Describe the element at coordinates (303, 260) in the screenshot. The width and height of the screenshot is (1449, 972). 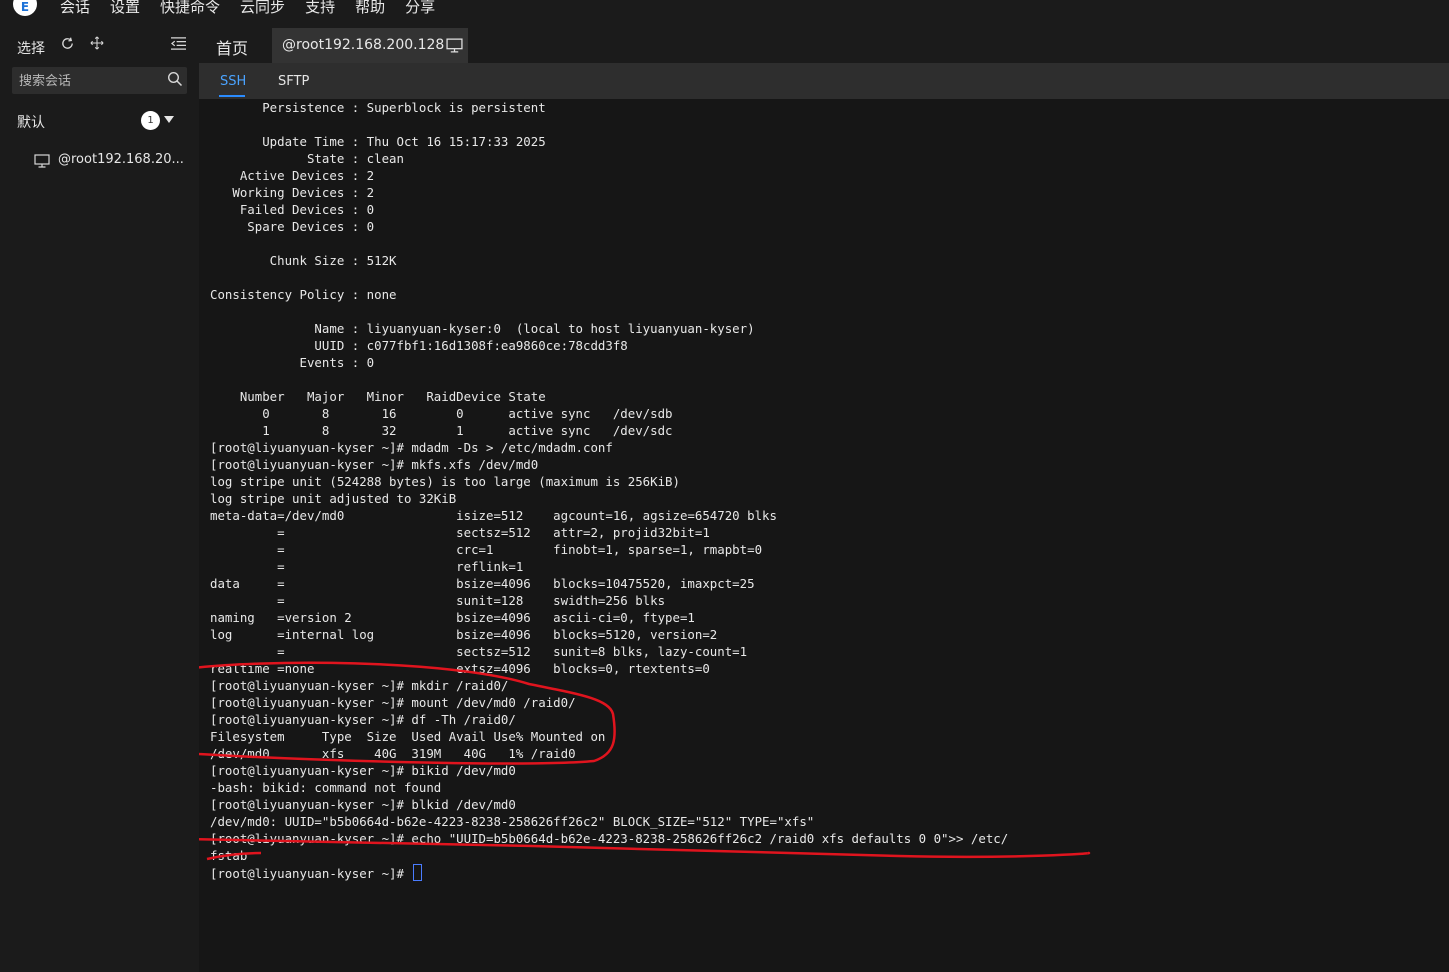
I see `terminal-line-text: Chunk Size : 512K` at that location.